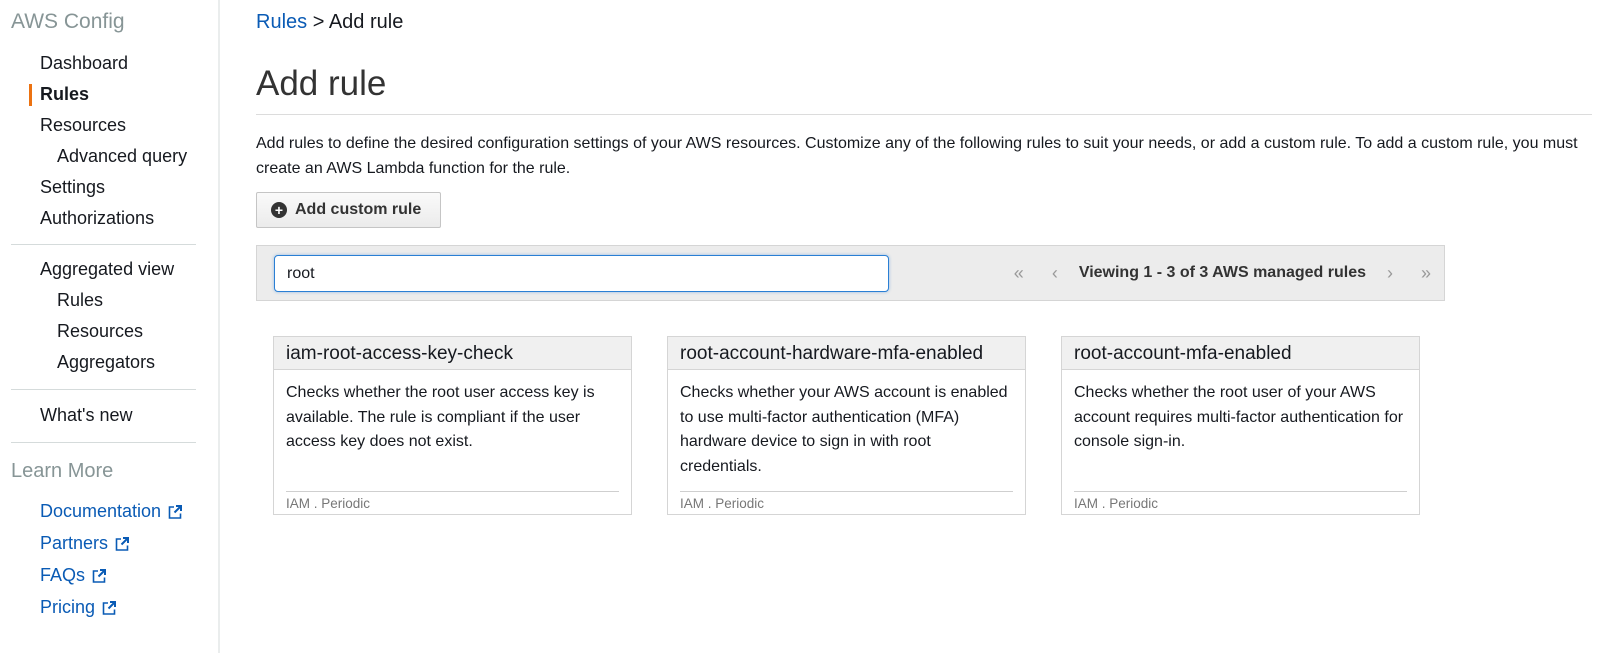  I want to click on active-indicator, so click(30, 95).